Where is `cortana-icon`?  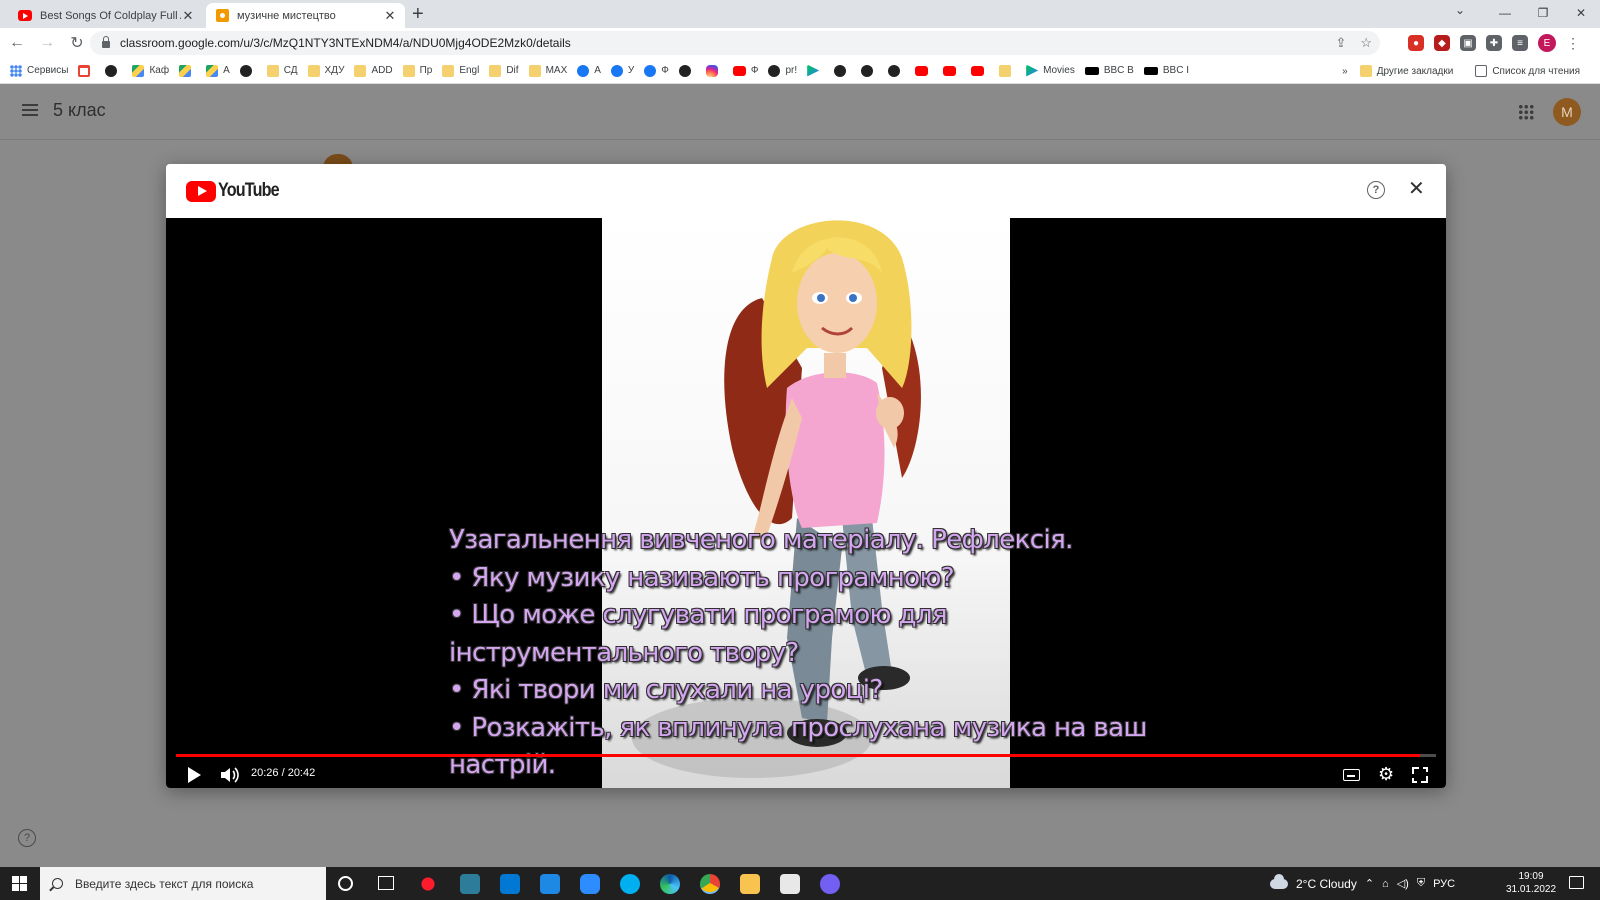 cortana-icon is located at coordinates (345, 883).